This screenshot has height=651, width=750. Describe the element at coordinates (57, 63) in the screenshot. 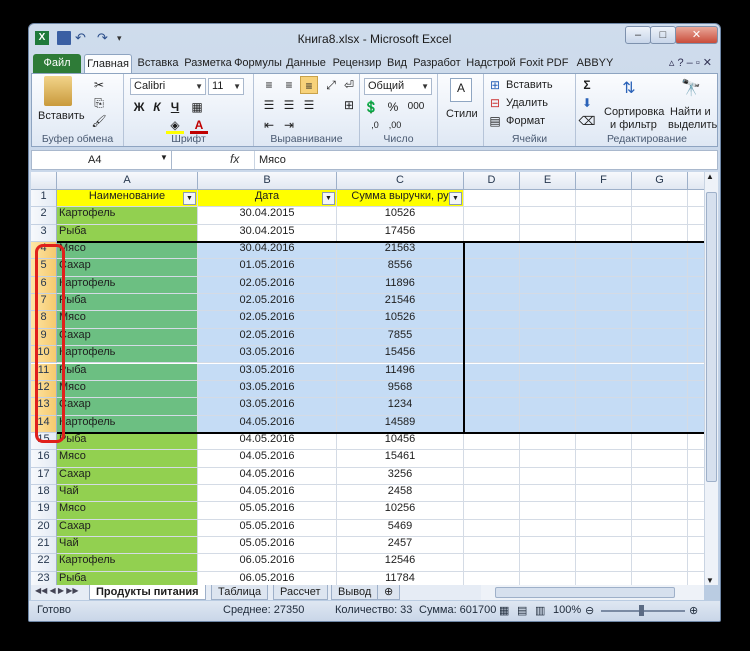

I see `tab-file: Файл` at that location.